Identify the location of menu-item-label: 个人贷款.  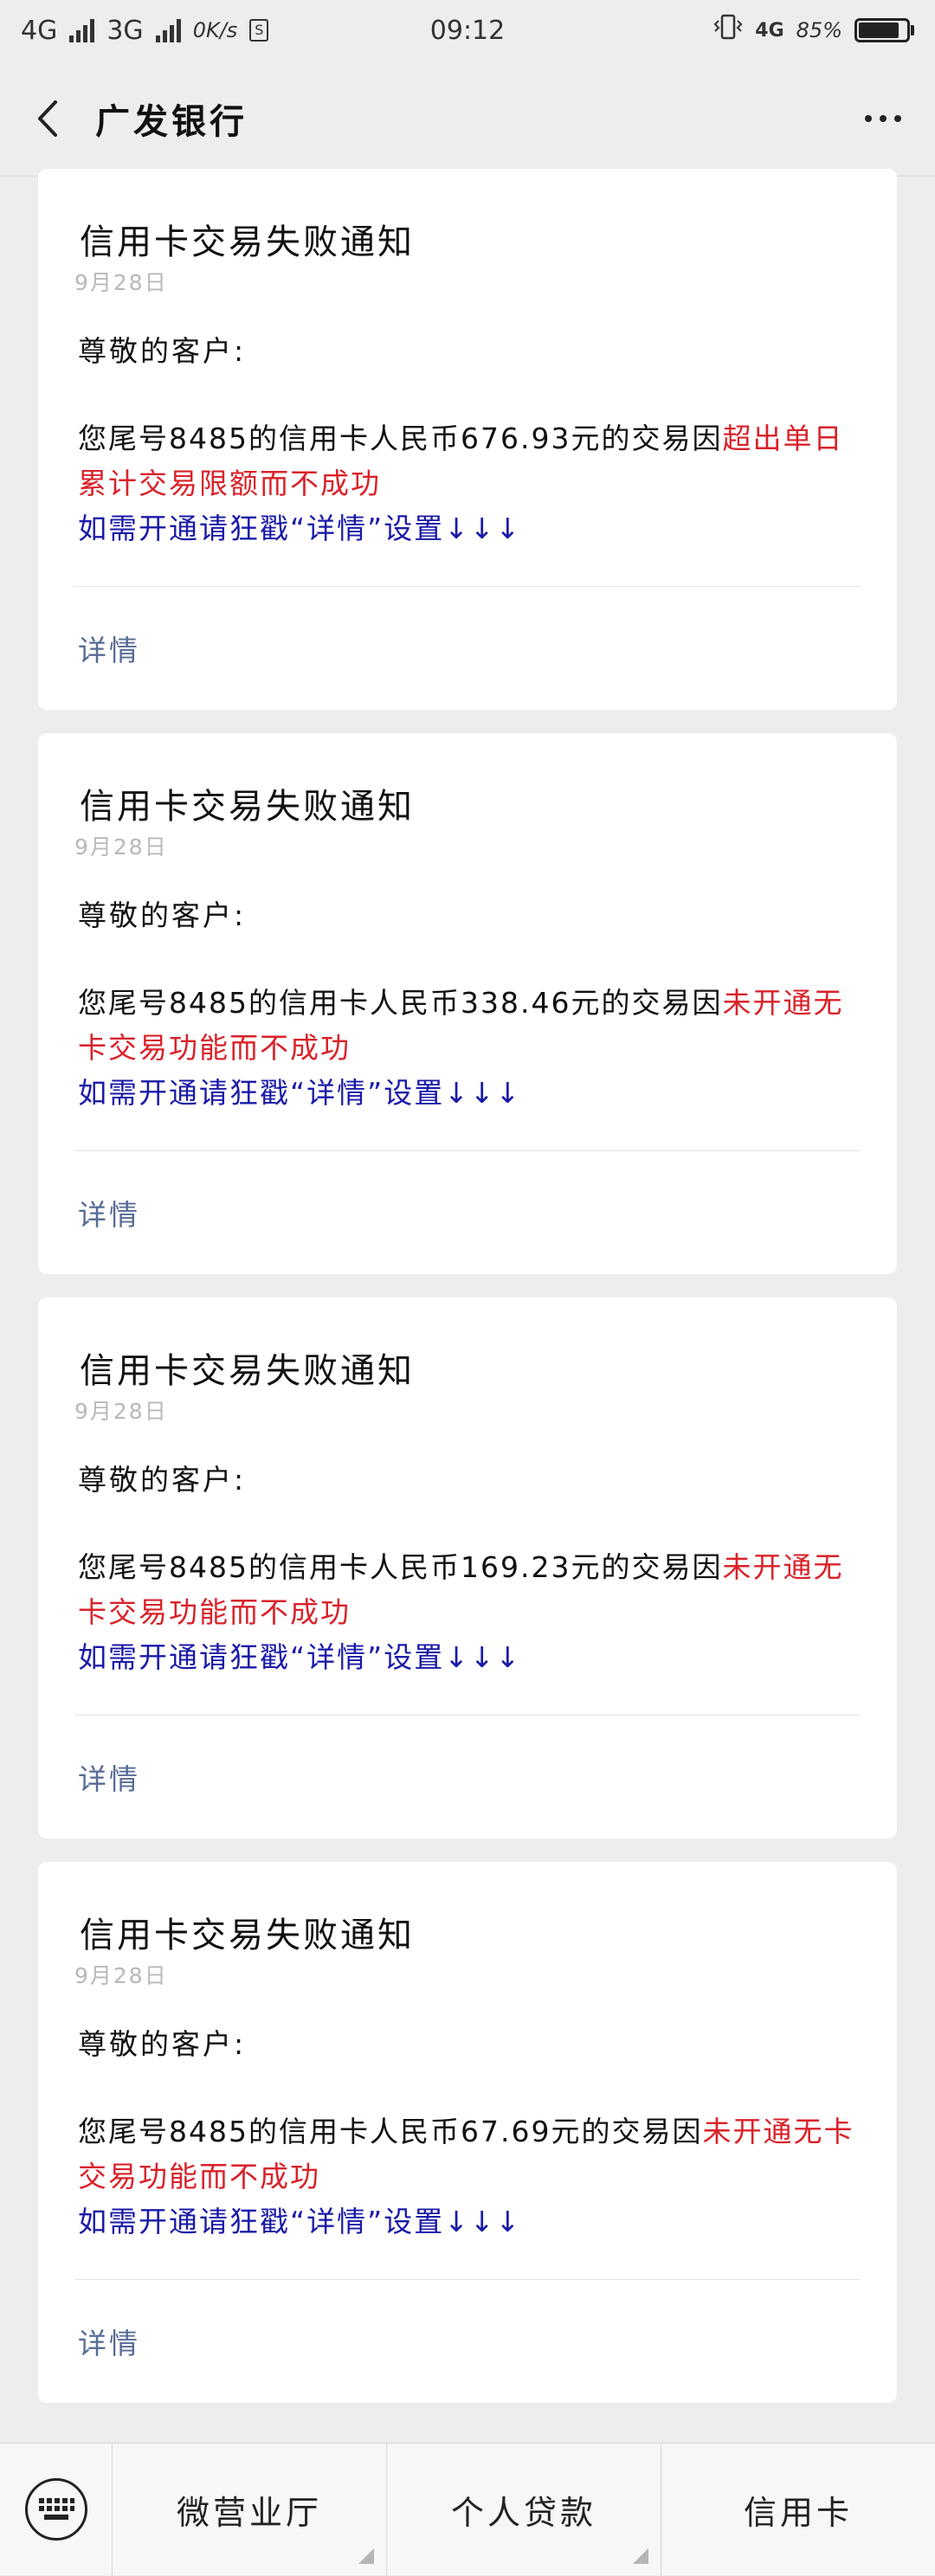
(523, 2512).